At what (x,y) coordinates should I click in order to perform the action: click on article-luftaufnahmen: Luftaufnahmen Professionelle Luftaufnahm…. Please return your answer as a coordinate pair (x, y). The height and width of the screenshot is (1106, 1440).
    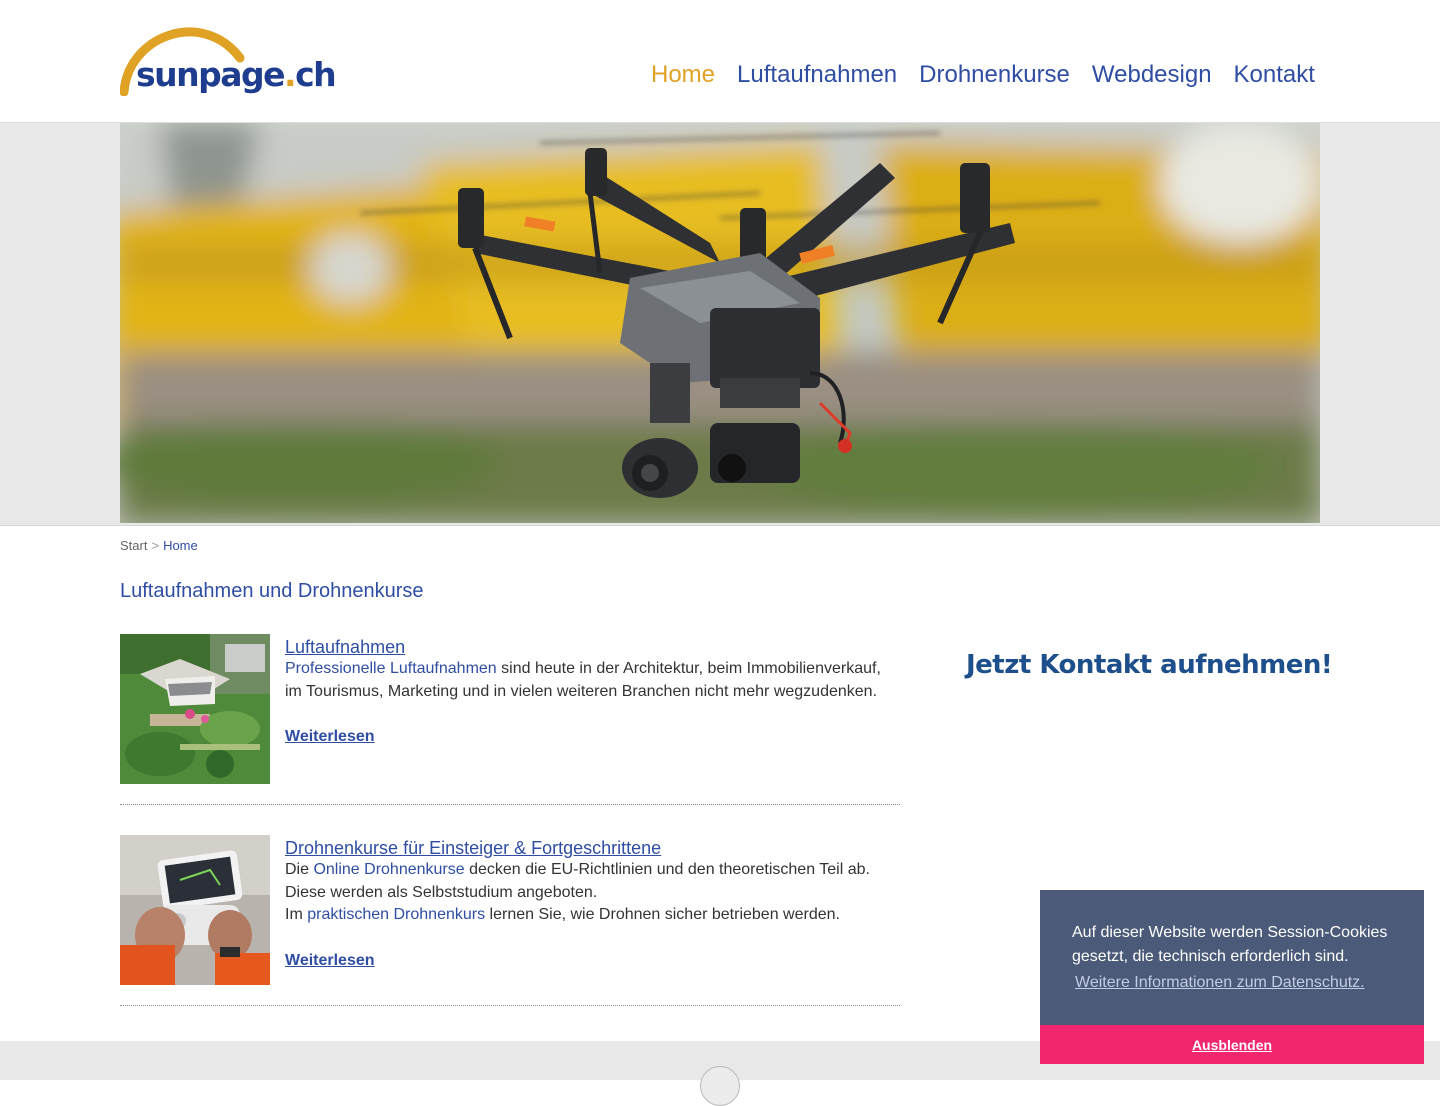
    Looking at the image, I should click on (510, 719).